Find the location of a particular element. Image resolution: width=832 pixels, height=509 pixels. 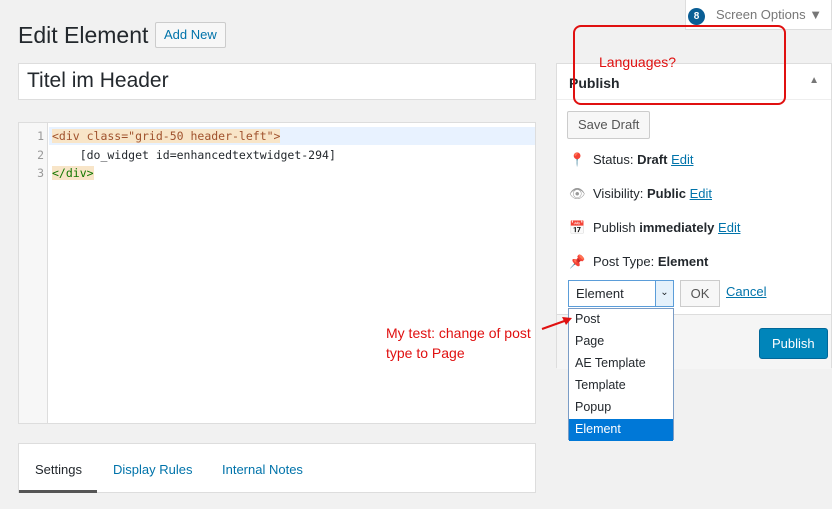

schedule-row: 📅 Publish immediately Edit is located at coordinates (654, 228).